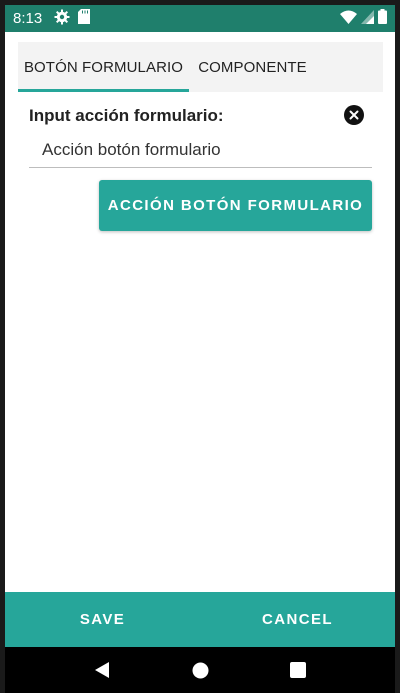 The width and height of the screenshot is (400, 693). What do you see at coordinates (367, 18) in the screenshot?
I see `signal-icon` at bounding box center [367, 18].